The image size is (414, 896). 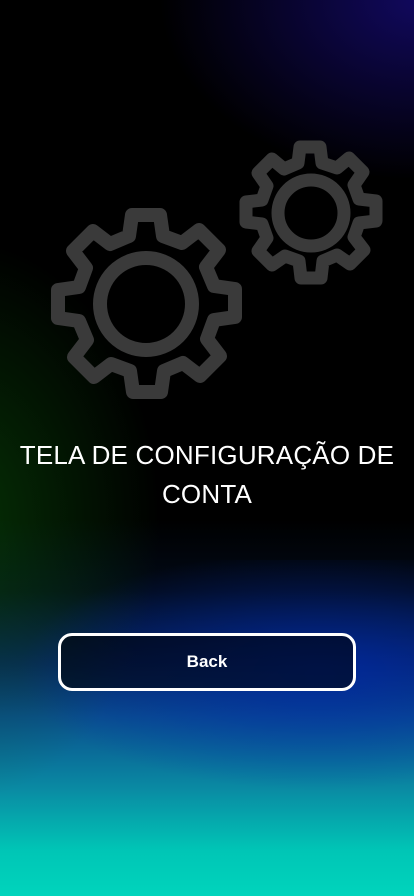 What do you see at coordinates (207, 662) in the screenshot?
I see `back-button: Back` at bounding box center [207, 662].